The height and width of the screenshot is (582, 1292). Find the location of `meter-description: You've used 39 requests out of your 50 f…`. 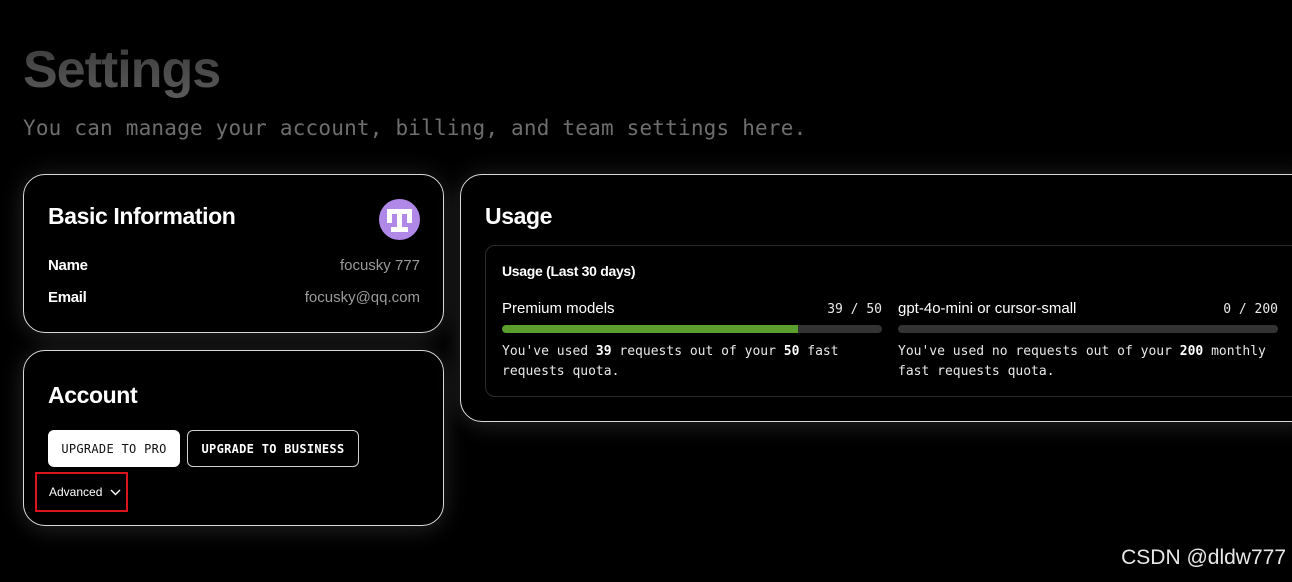

meter-description: You've used 39 requests out of your 50 f… is located at coordinates (670, 361).